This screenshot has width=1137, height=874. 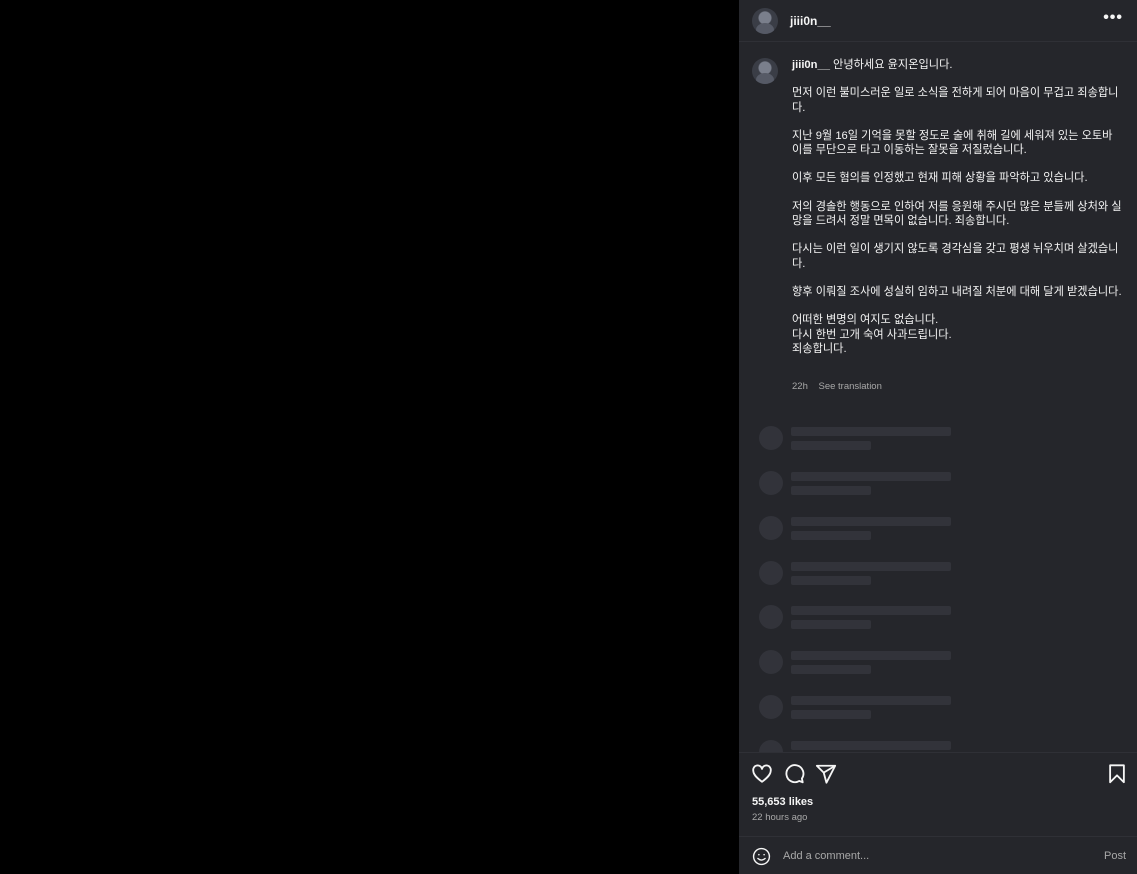 I want to click on paper-plane-icon, so click(x=826, y=774).